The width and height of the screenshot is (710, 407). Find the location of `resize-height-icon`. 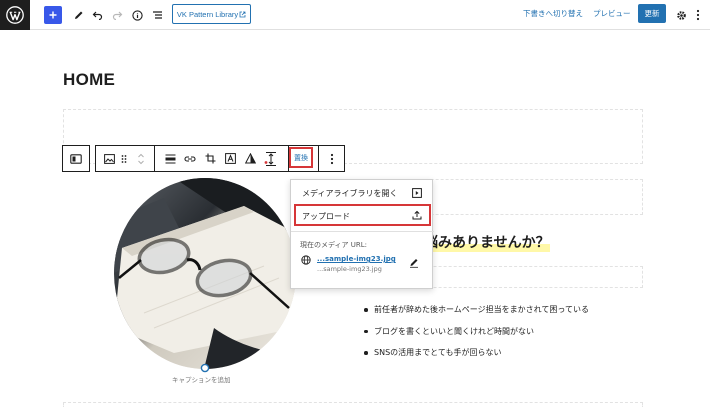

resize-height-icon is located at coordinates (270, 158).